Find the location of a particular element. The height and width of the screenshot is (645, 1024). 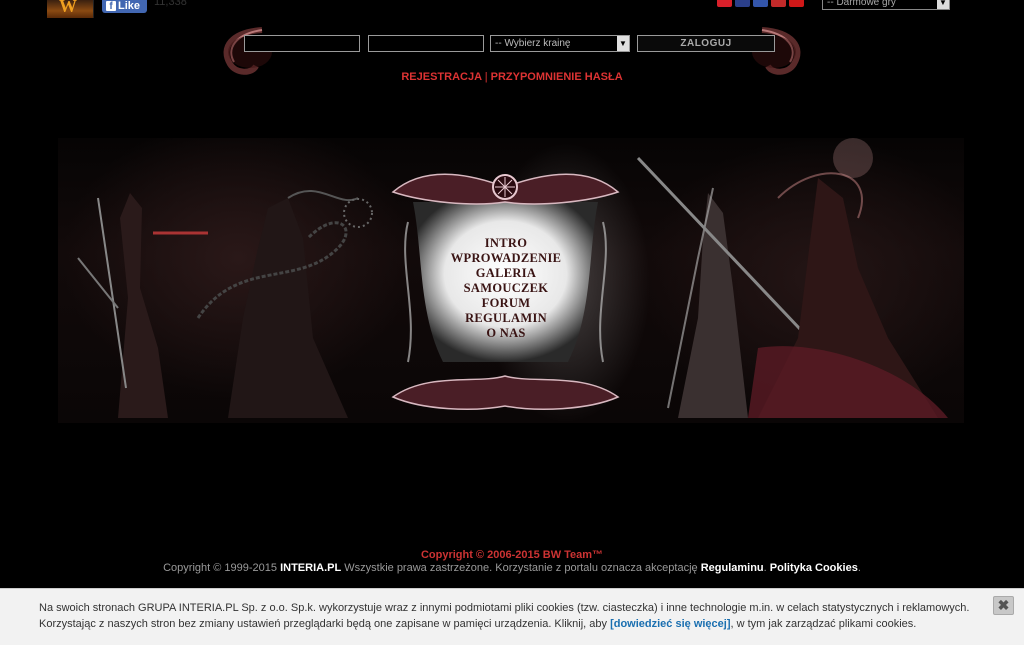

free-games-select: -- Darmowe gry ▼ is located at coordinates (886, 5).